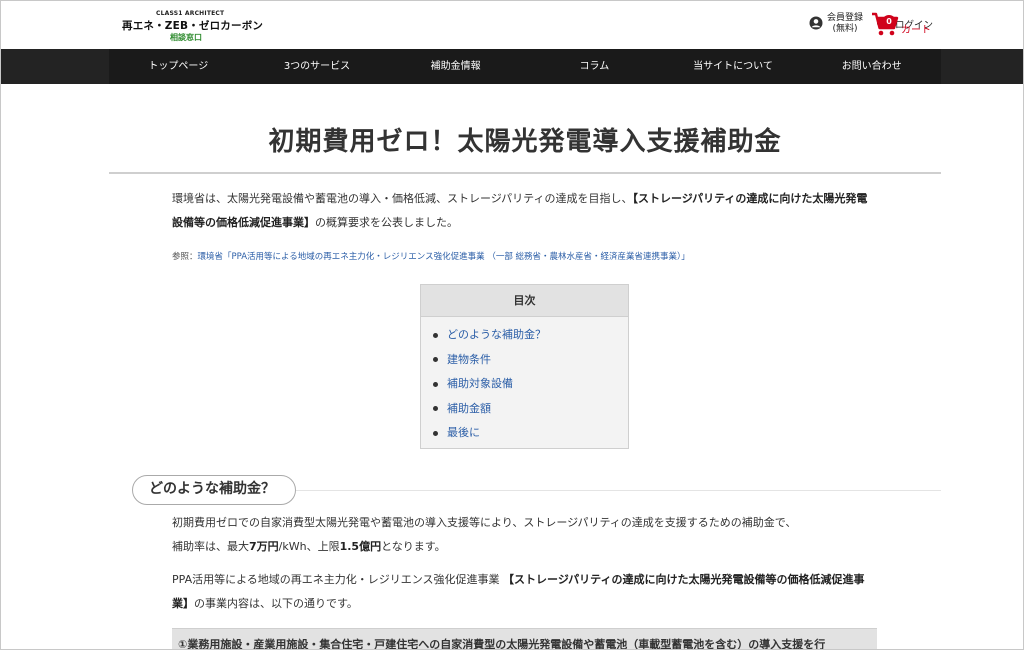 This screenshot has width=1024, height=650. What do you see at coordinates (413, 546) in the screenshot?
I see `s1-p1-tail: となります。` at bounding box center [413, 546].